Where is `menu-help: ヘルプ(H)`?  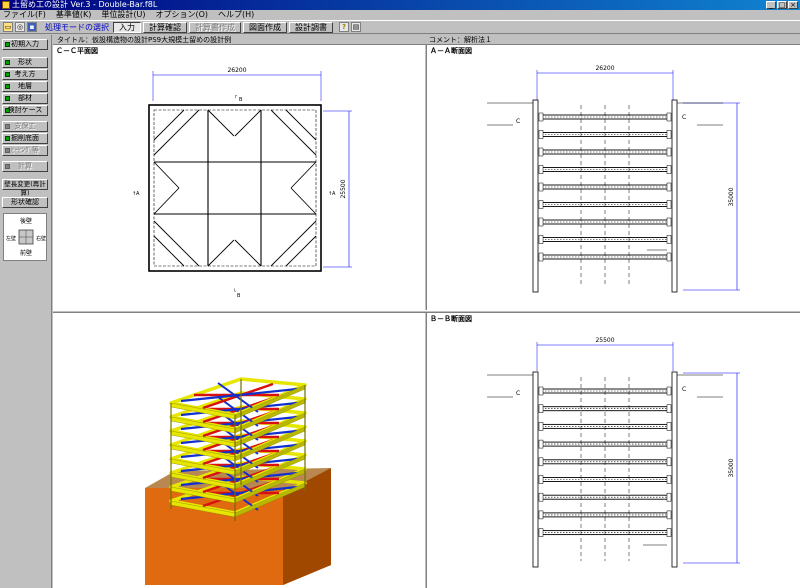 menu-help: ヘルプ(H) is located at coordinates (236, 15).